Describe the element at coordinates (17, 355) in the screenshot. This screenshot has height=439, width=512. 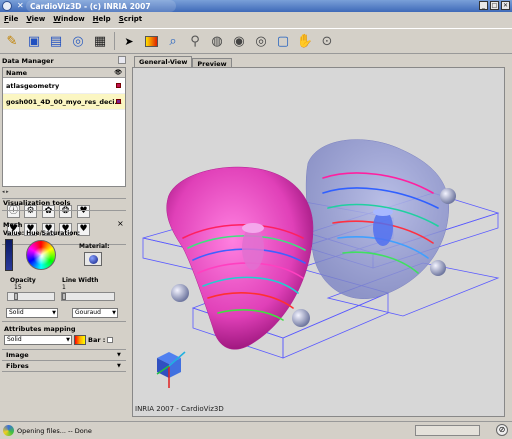
I see `section-image: Image` at that location.